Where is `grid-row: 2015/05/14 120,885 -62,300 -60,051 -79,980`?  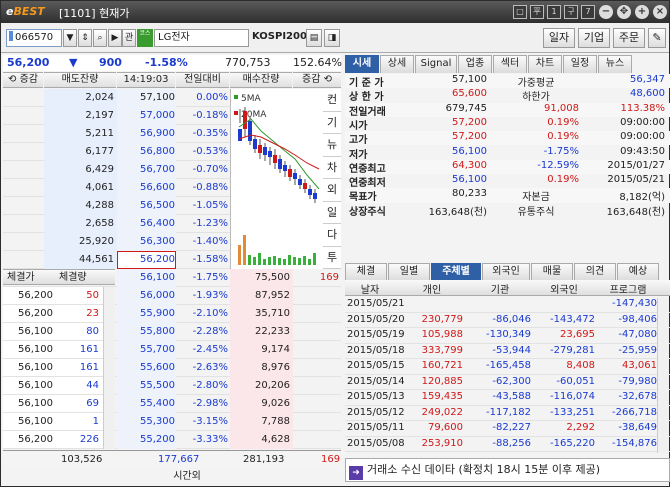
grid-row: 2015/05/14 120,885 -62,300 -60,051 -79,980 is located at coordinates (507, 382).